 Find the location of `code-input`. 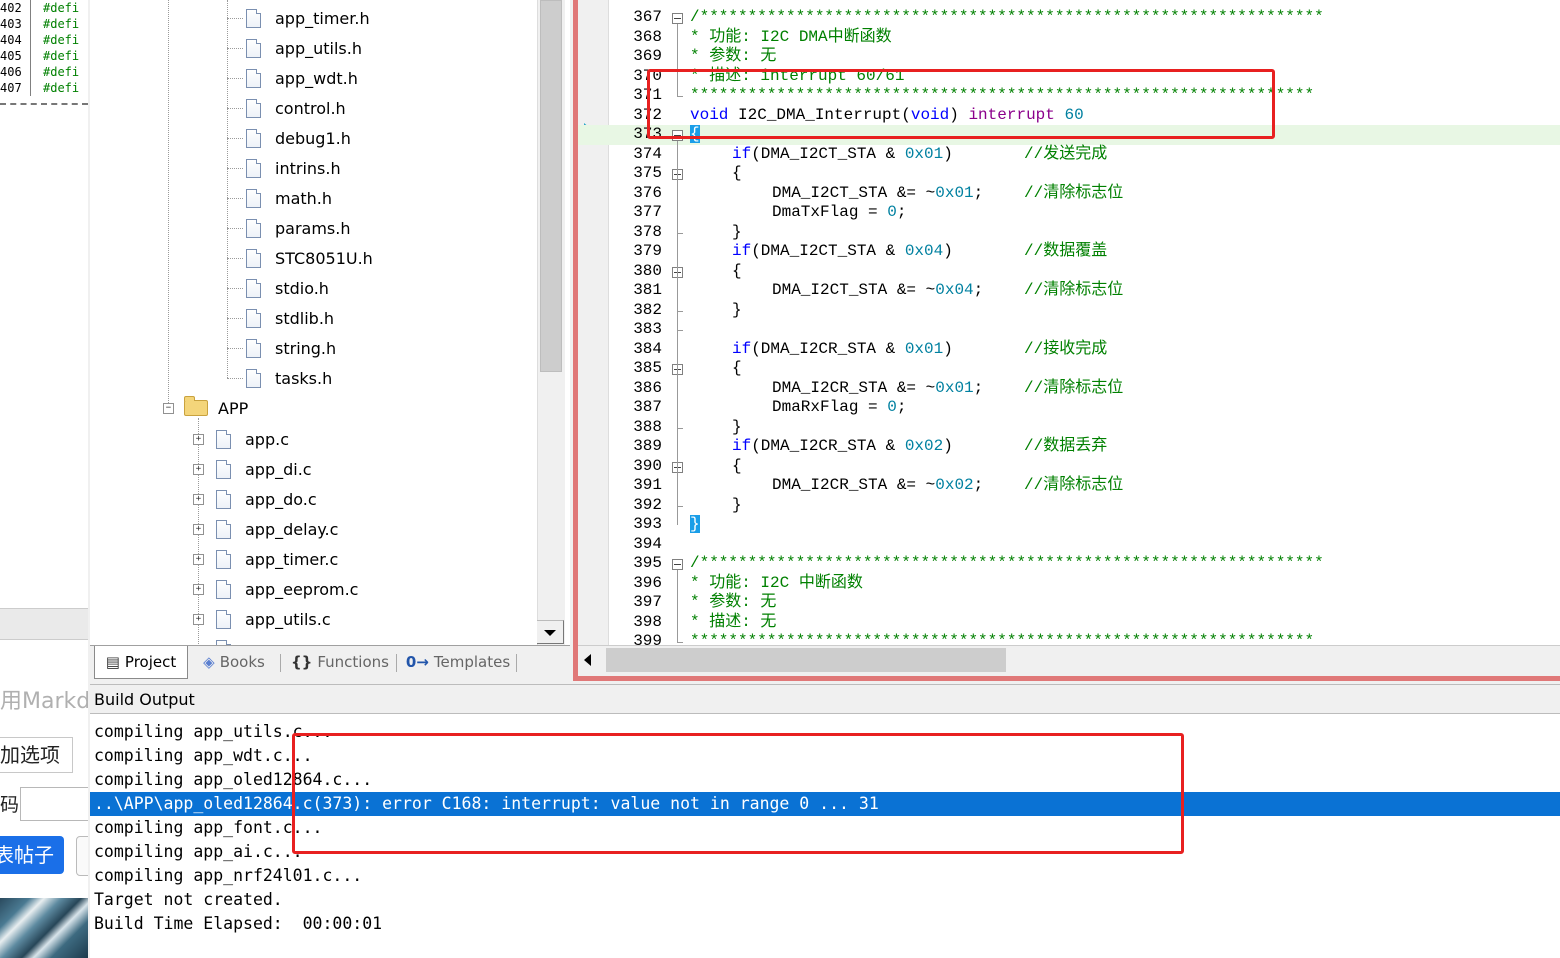

code-input is located at coordinates (54, 804).